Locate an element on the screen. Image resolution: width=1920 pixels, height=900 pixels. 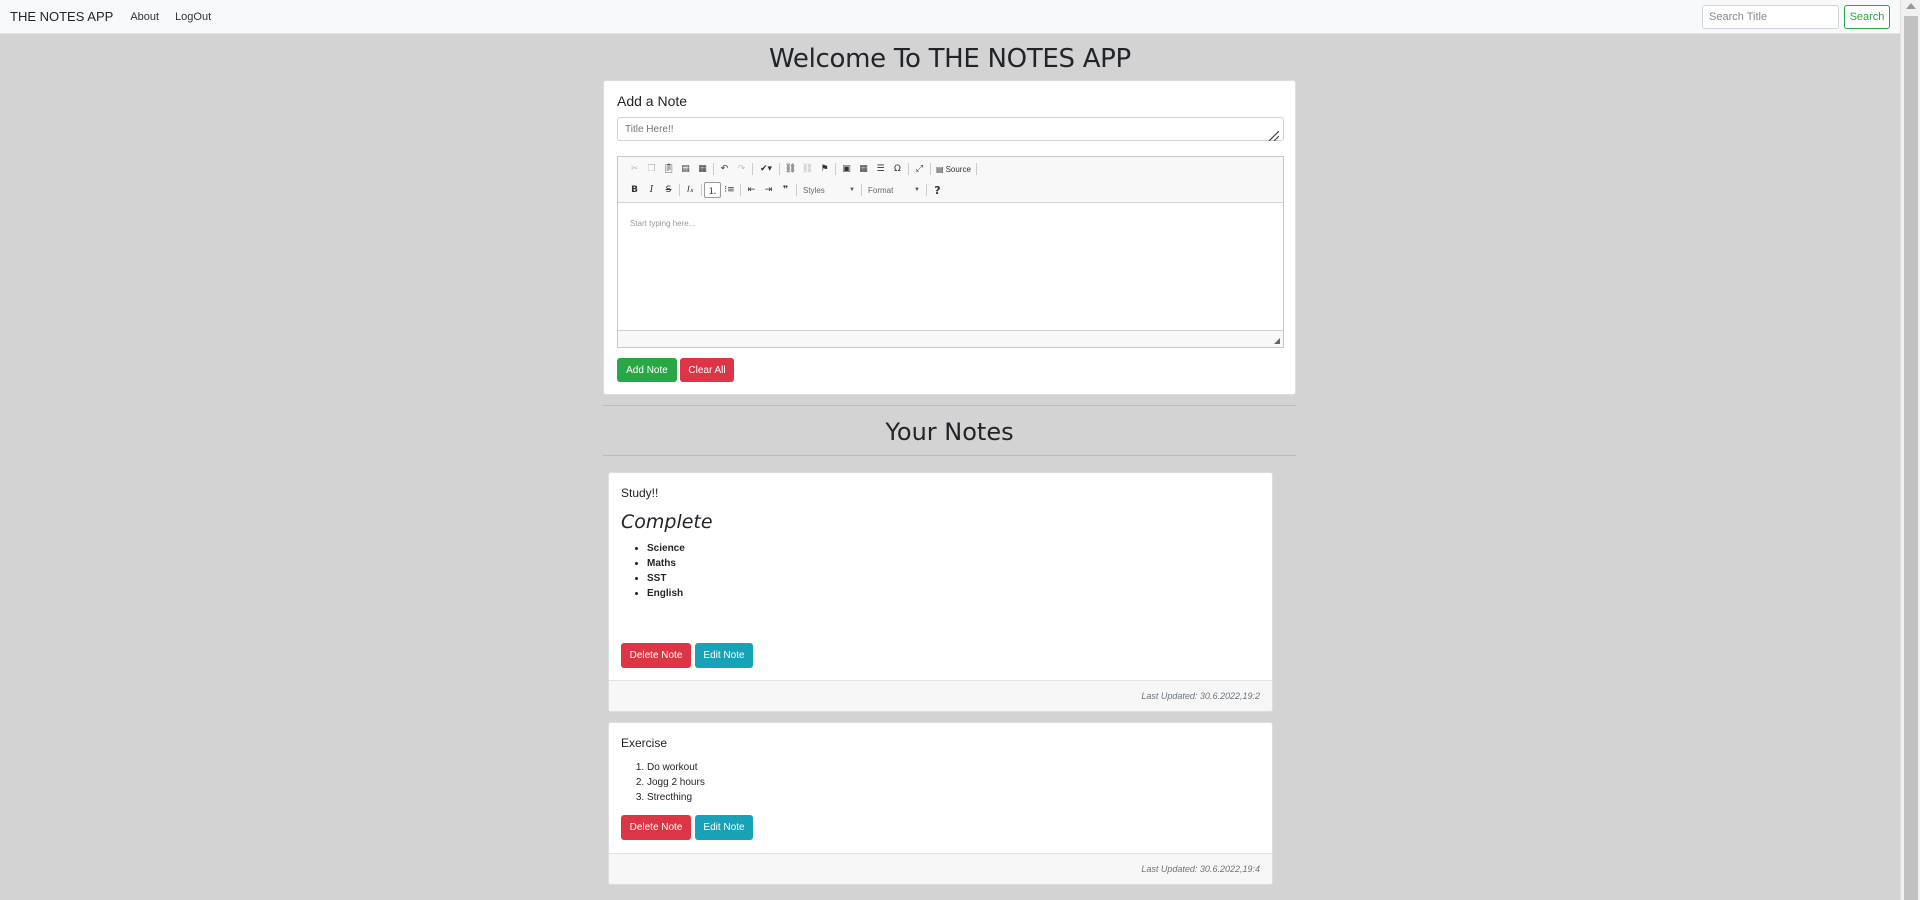
indent-icon: ⇥ is located at coordinates (768, 190).